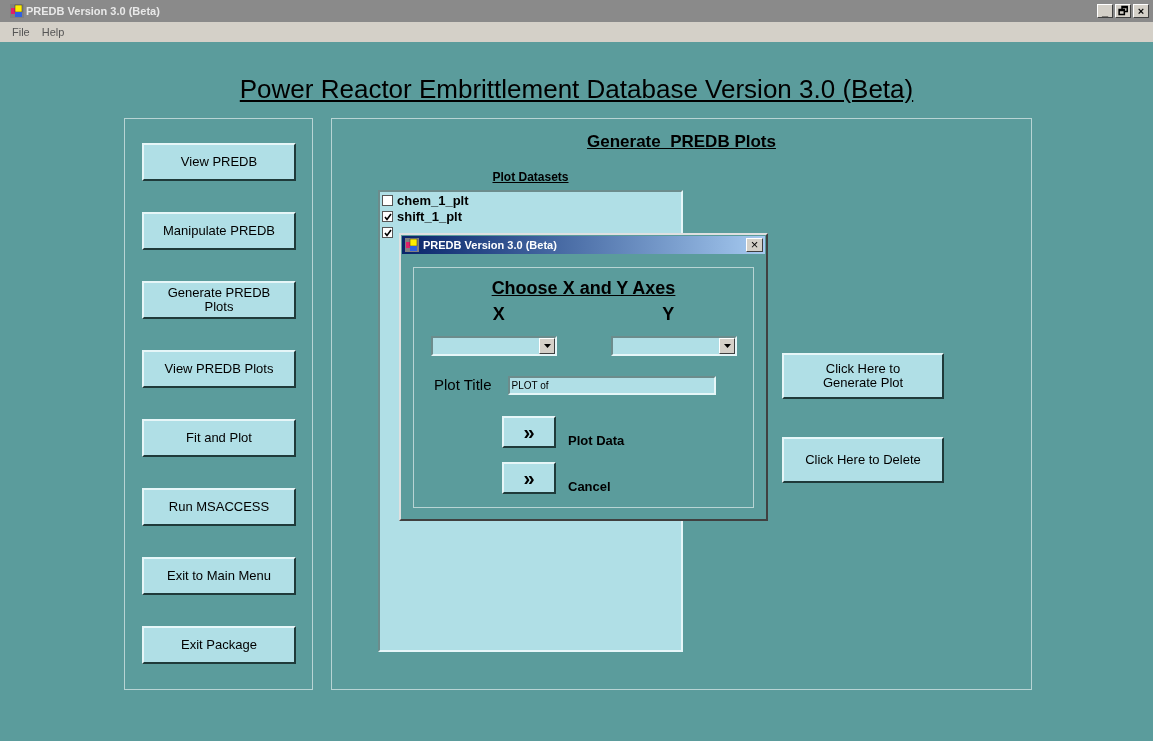  What do you see at coordinates (1123, 11) in the screenshot?
I see `window-control-button: 🗗` at bounding box center [1123, 11].